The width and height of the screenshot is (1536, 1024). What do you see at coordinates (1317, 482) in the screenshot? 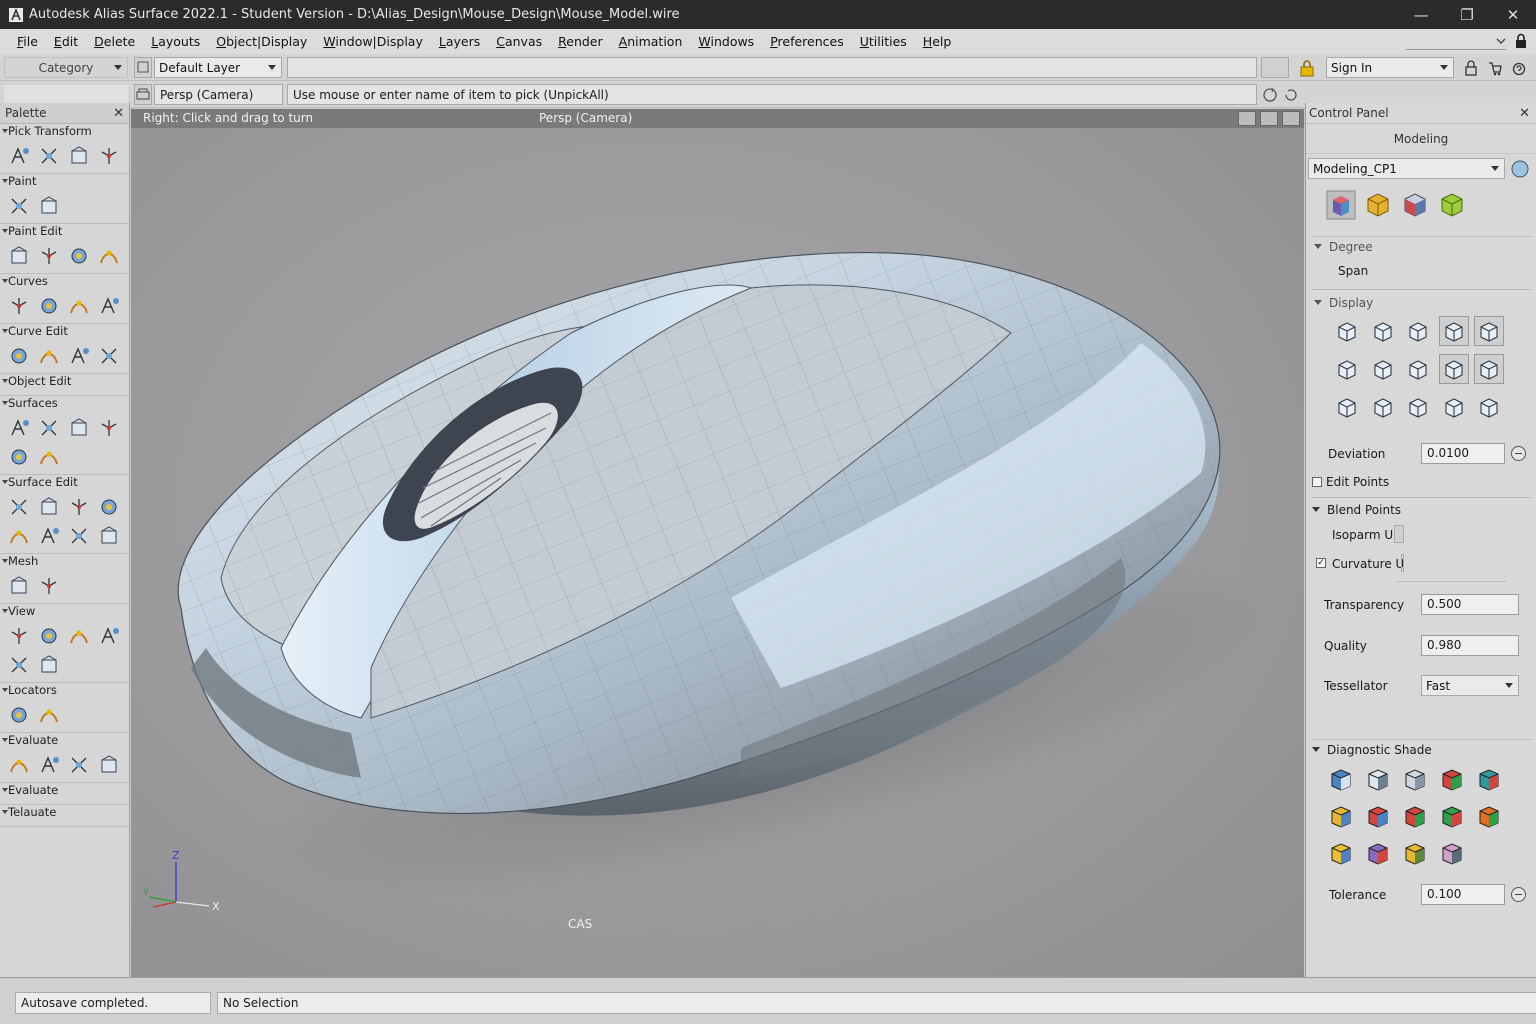
I see `edit-points-checkbox` at bounding box center [1317, 482].